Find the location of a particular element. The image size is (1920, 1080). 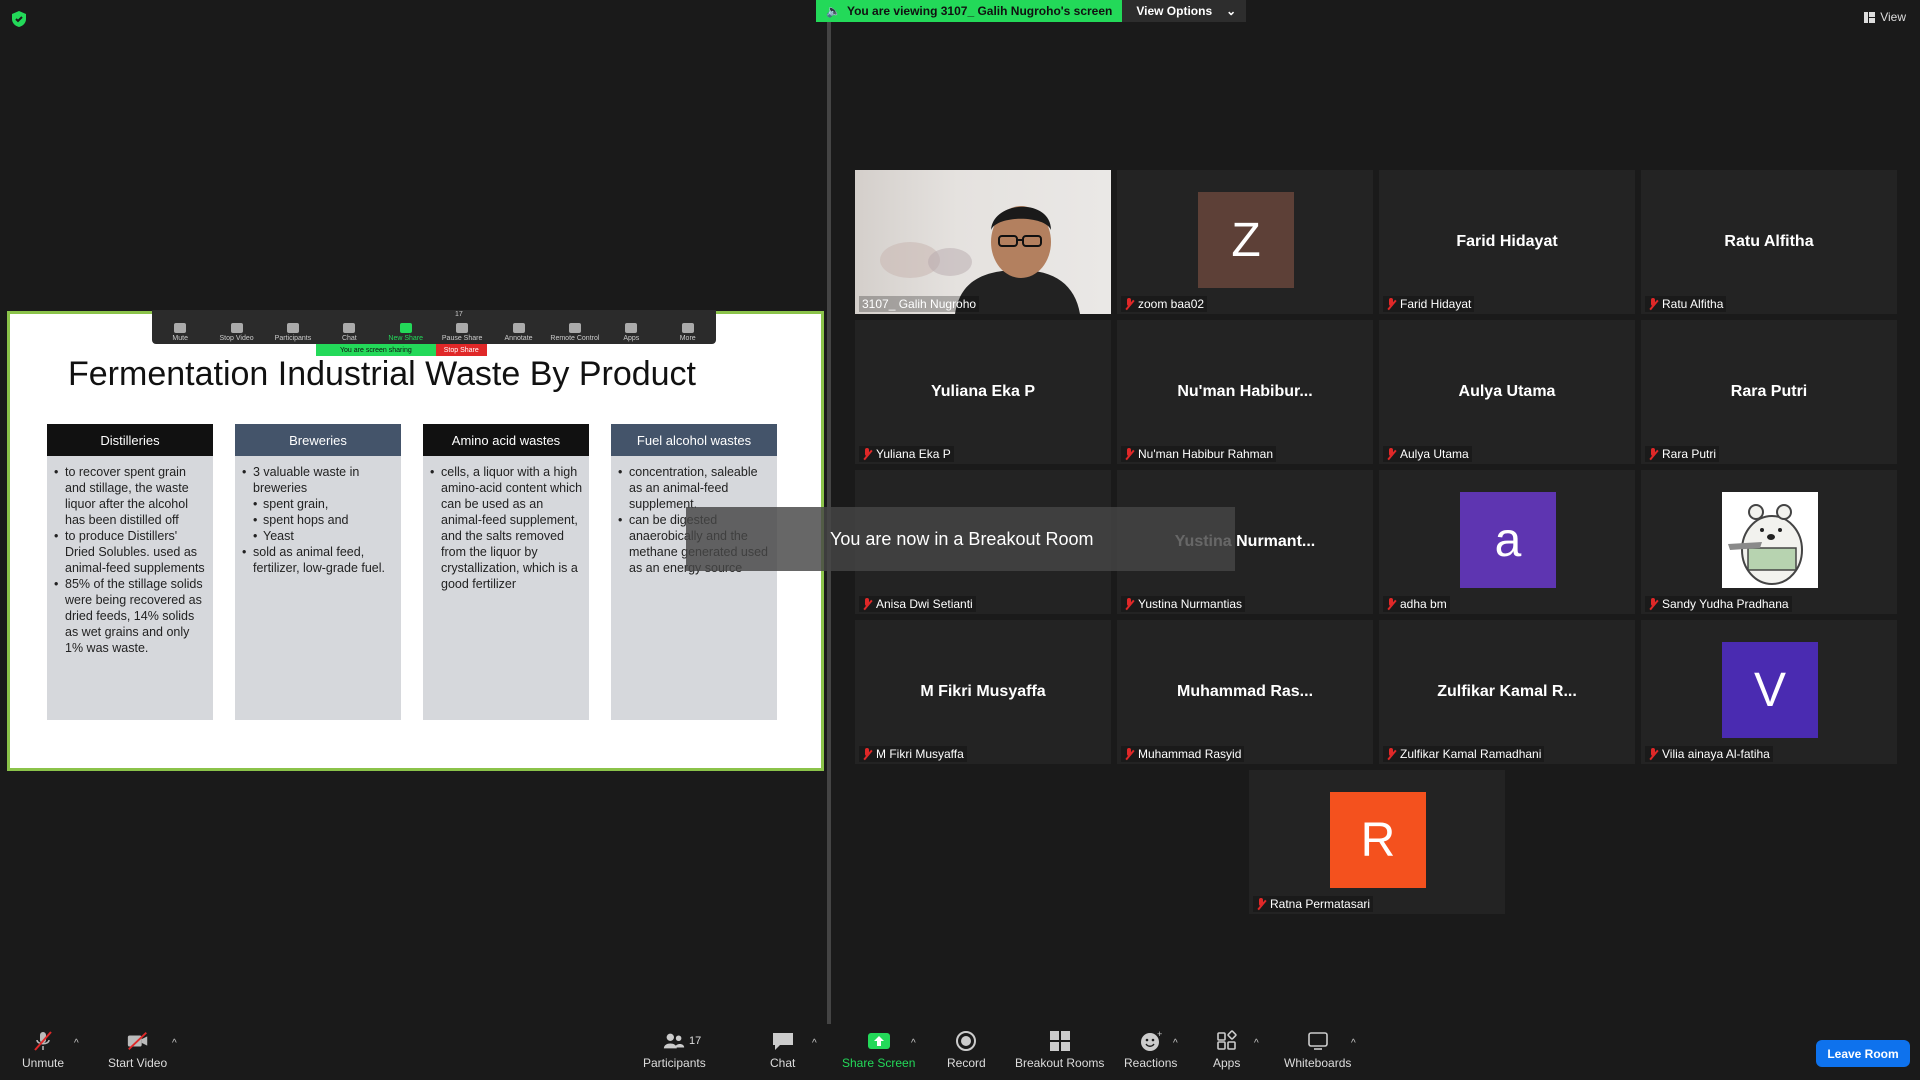

participant-name: M Fikri Musyaffa is located at coordinates (920, 754).